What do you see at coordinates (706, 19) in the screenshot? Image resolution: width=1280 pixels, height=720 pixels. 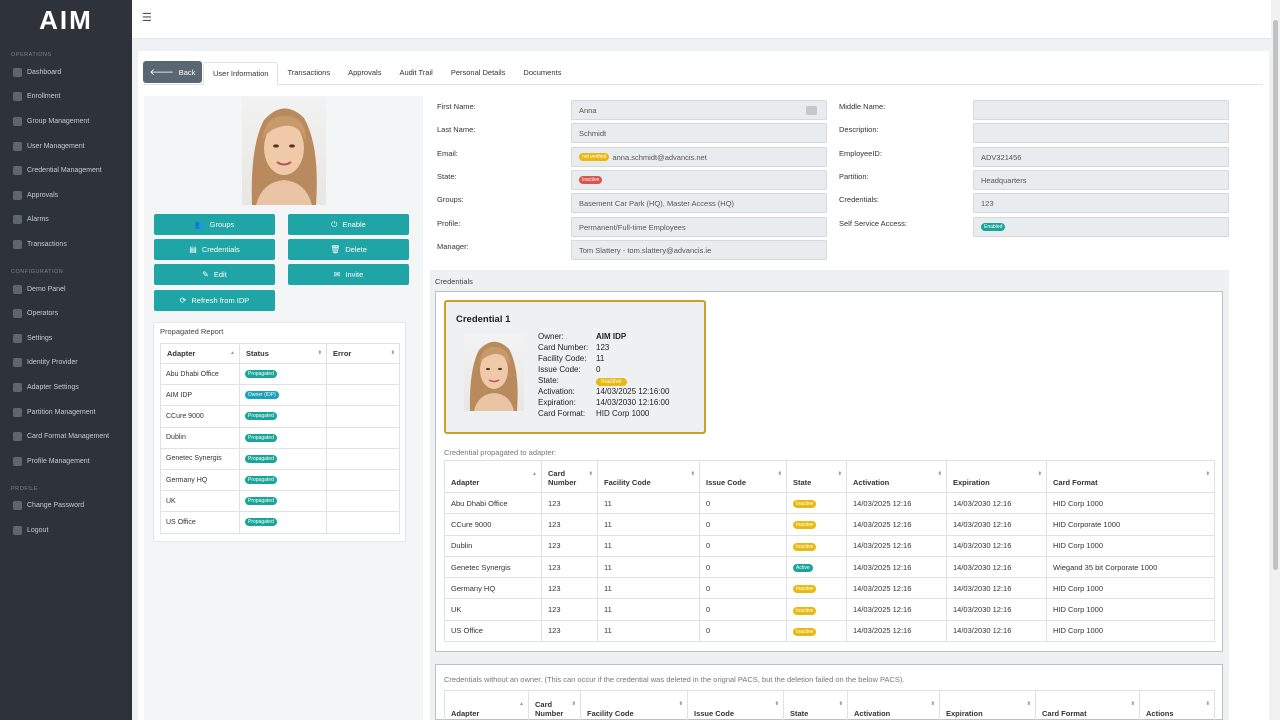 I see `top-bar: ☰` at bounding box center [706, 19].